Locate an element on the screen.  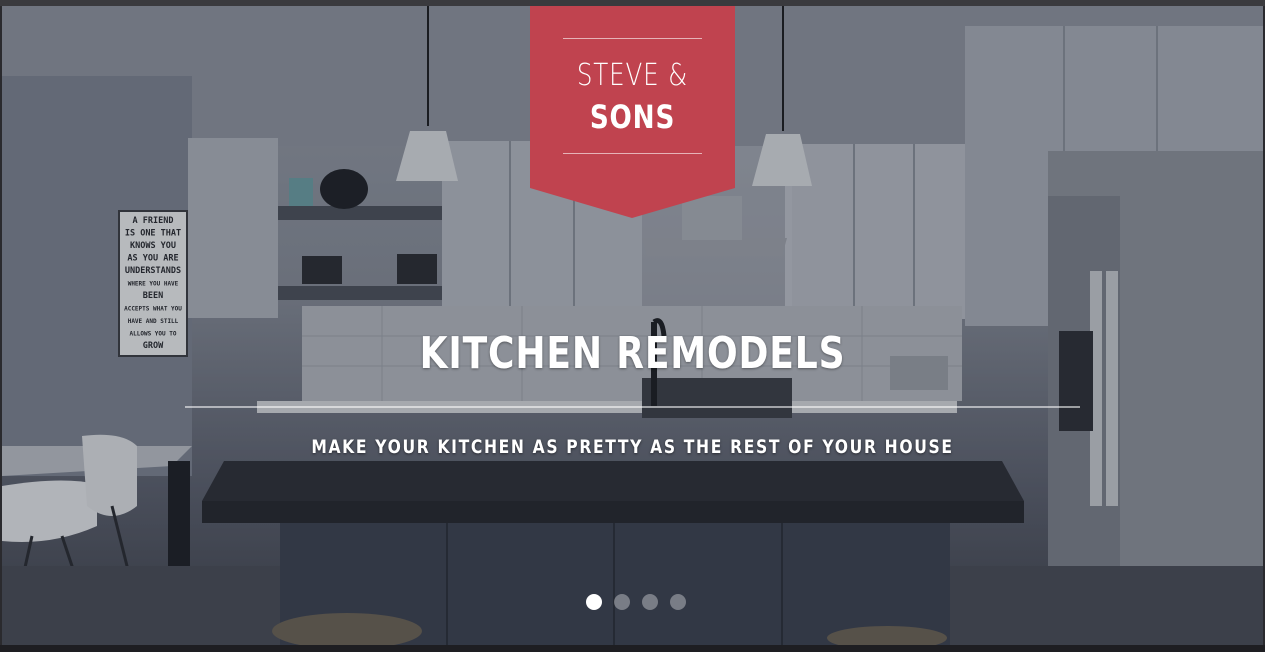
carousel-pagination is located at coordinates (636, 602).